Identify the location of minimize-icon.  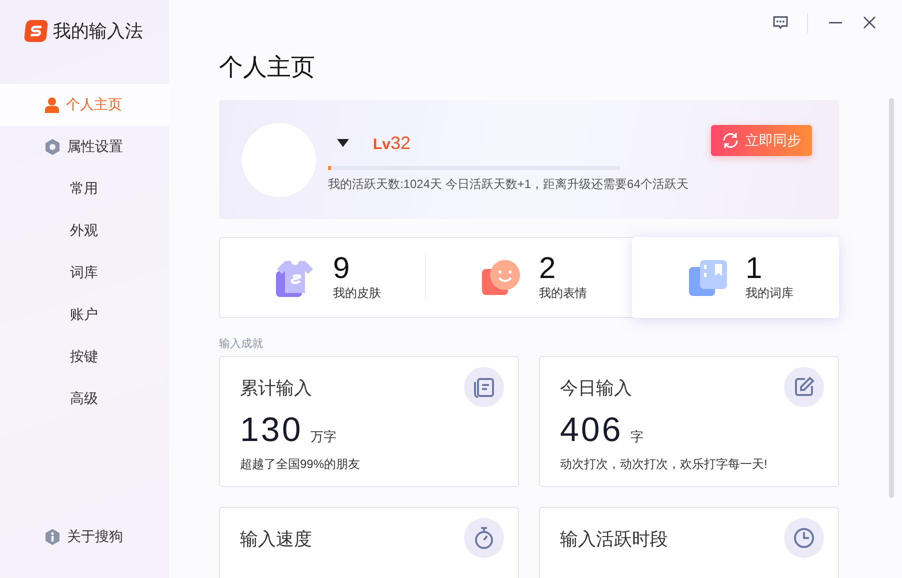
(835, 23).